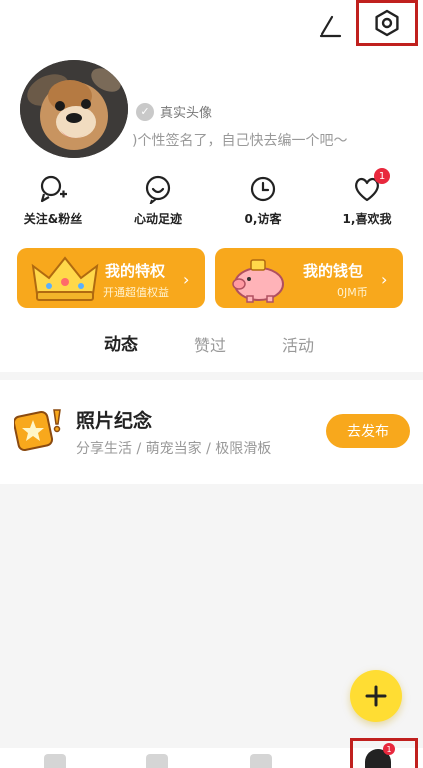  What do you see at coordinates (37, 430) in the screenshot?
I see `star-badge-icon` at bounding box center [37, 430].